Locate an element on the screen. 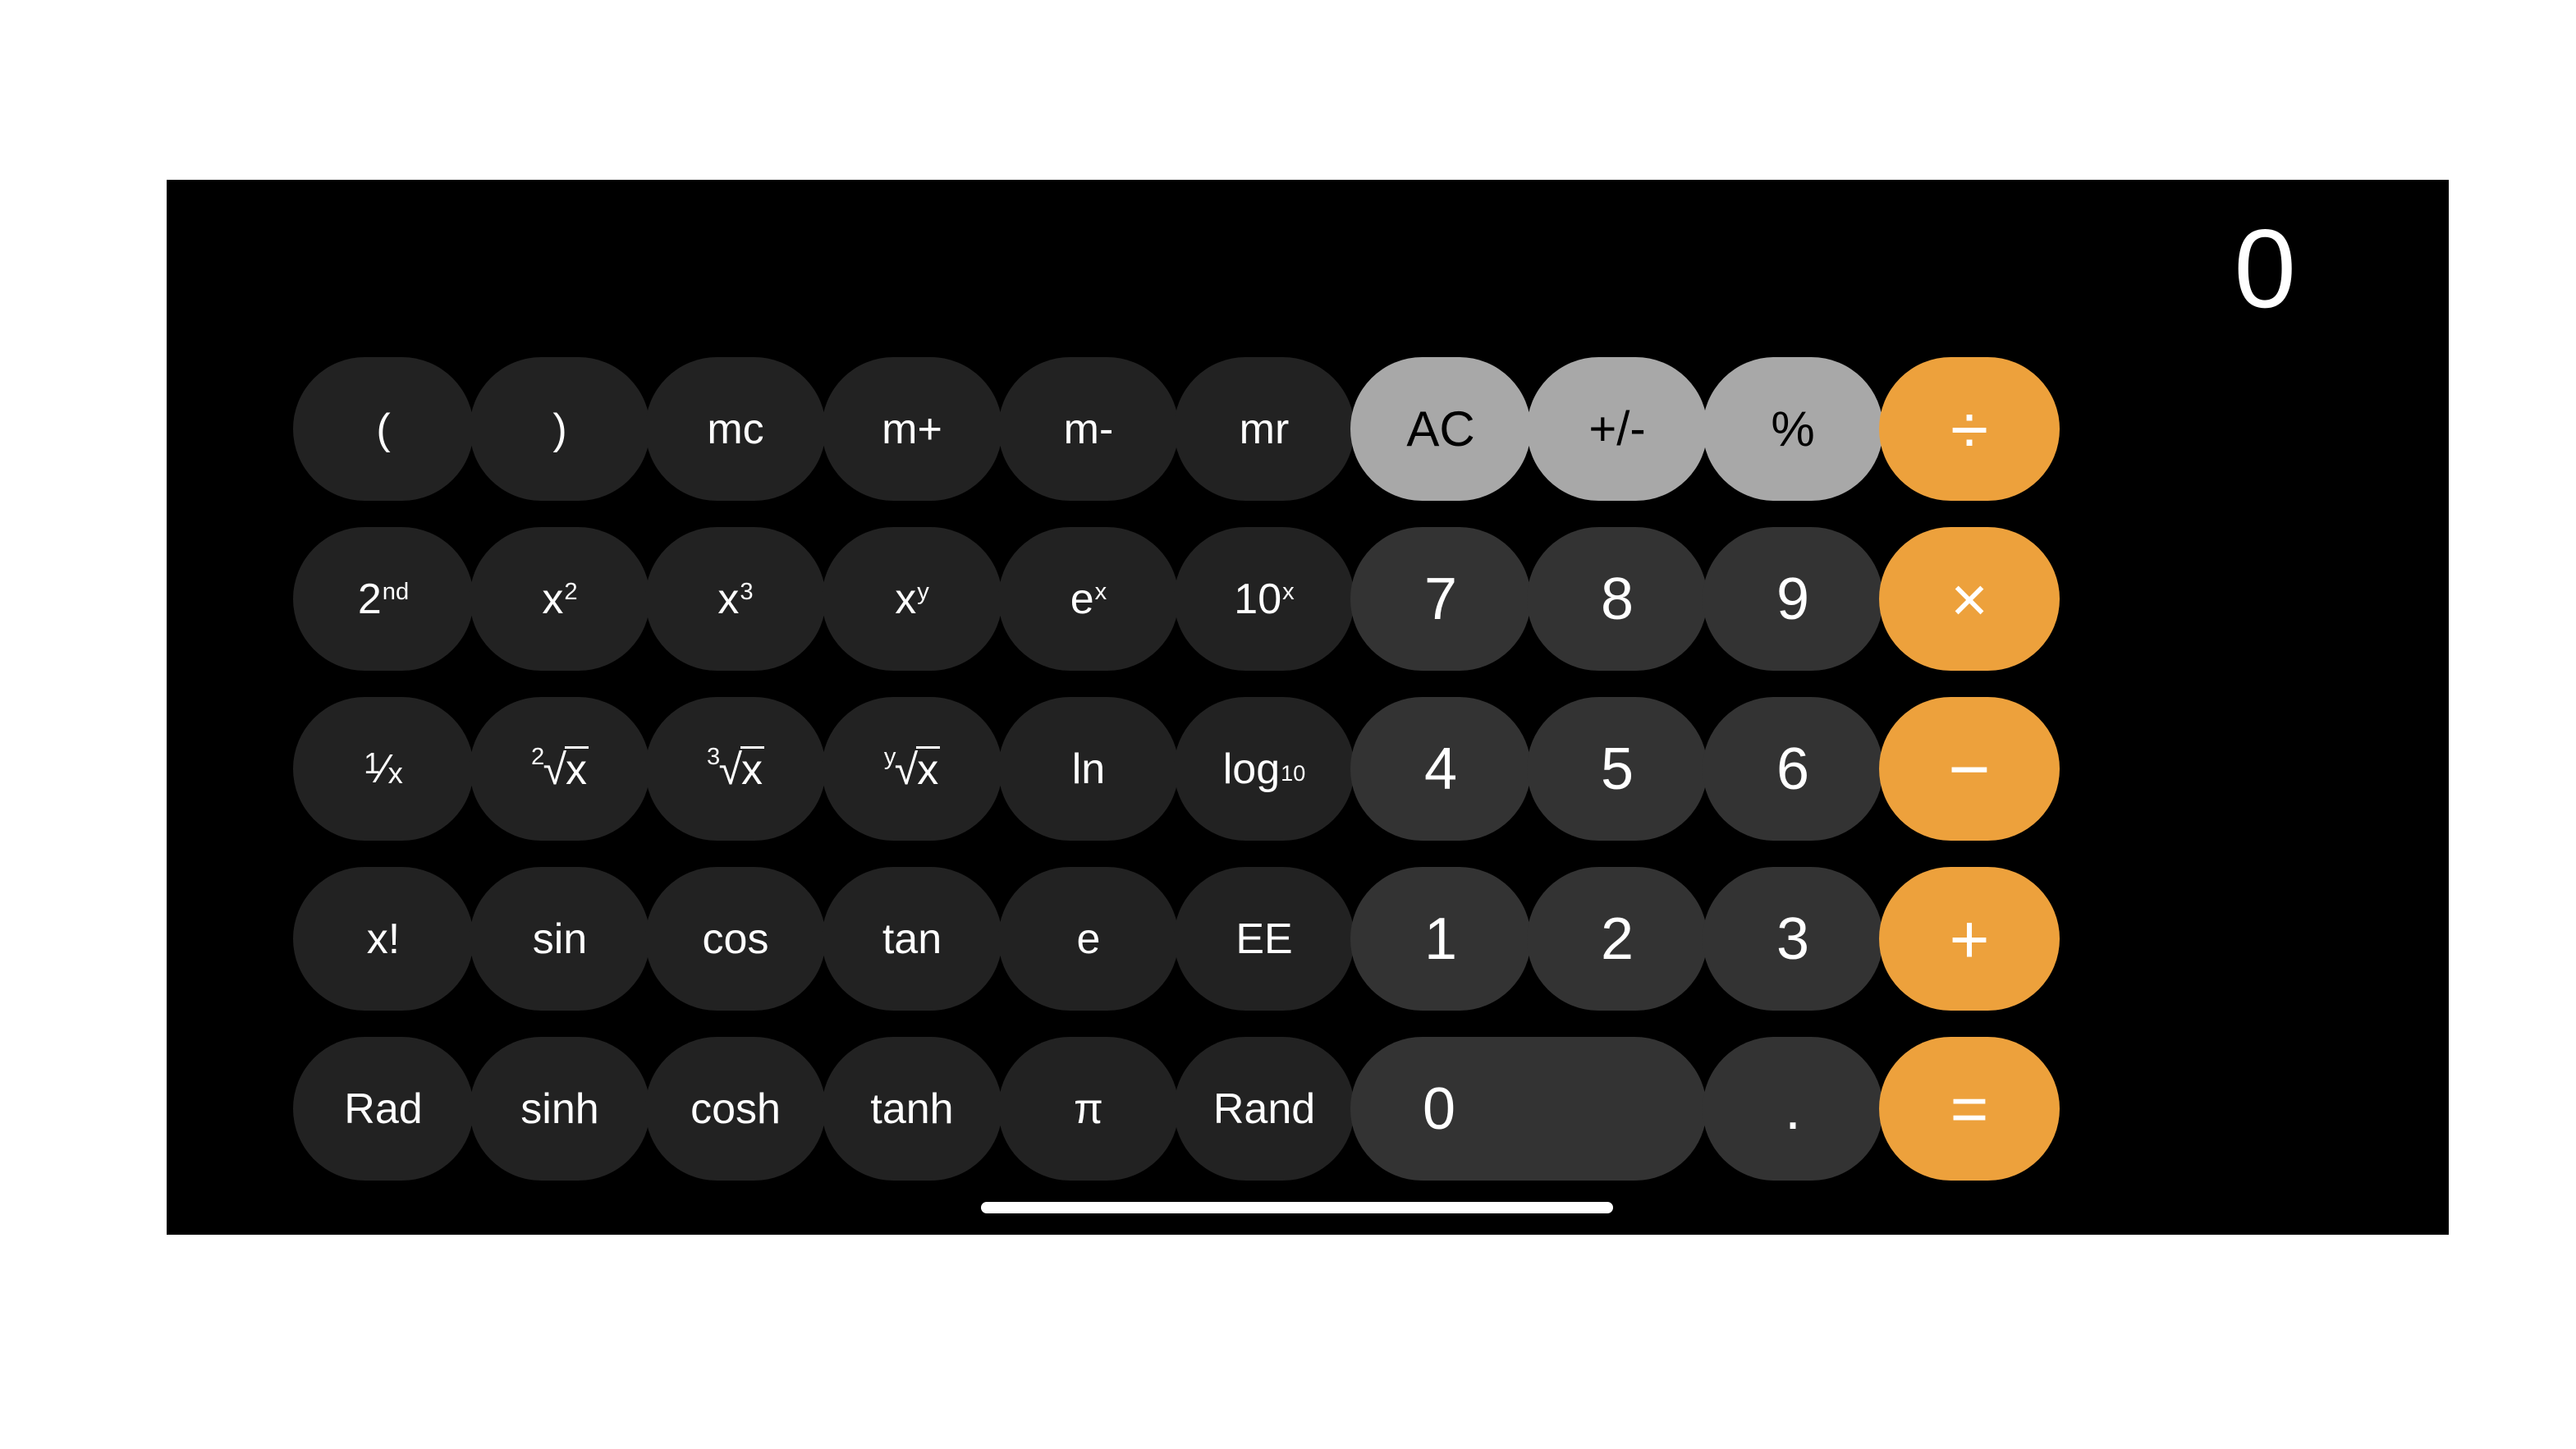 Image resolution: width=2576 pixels, height=1449 pixels. home-indicator is located at coordinates (1297, 1207).